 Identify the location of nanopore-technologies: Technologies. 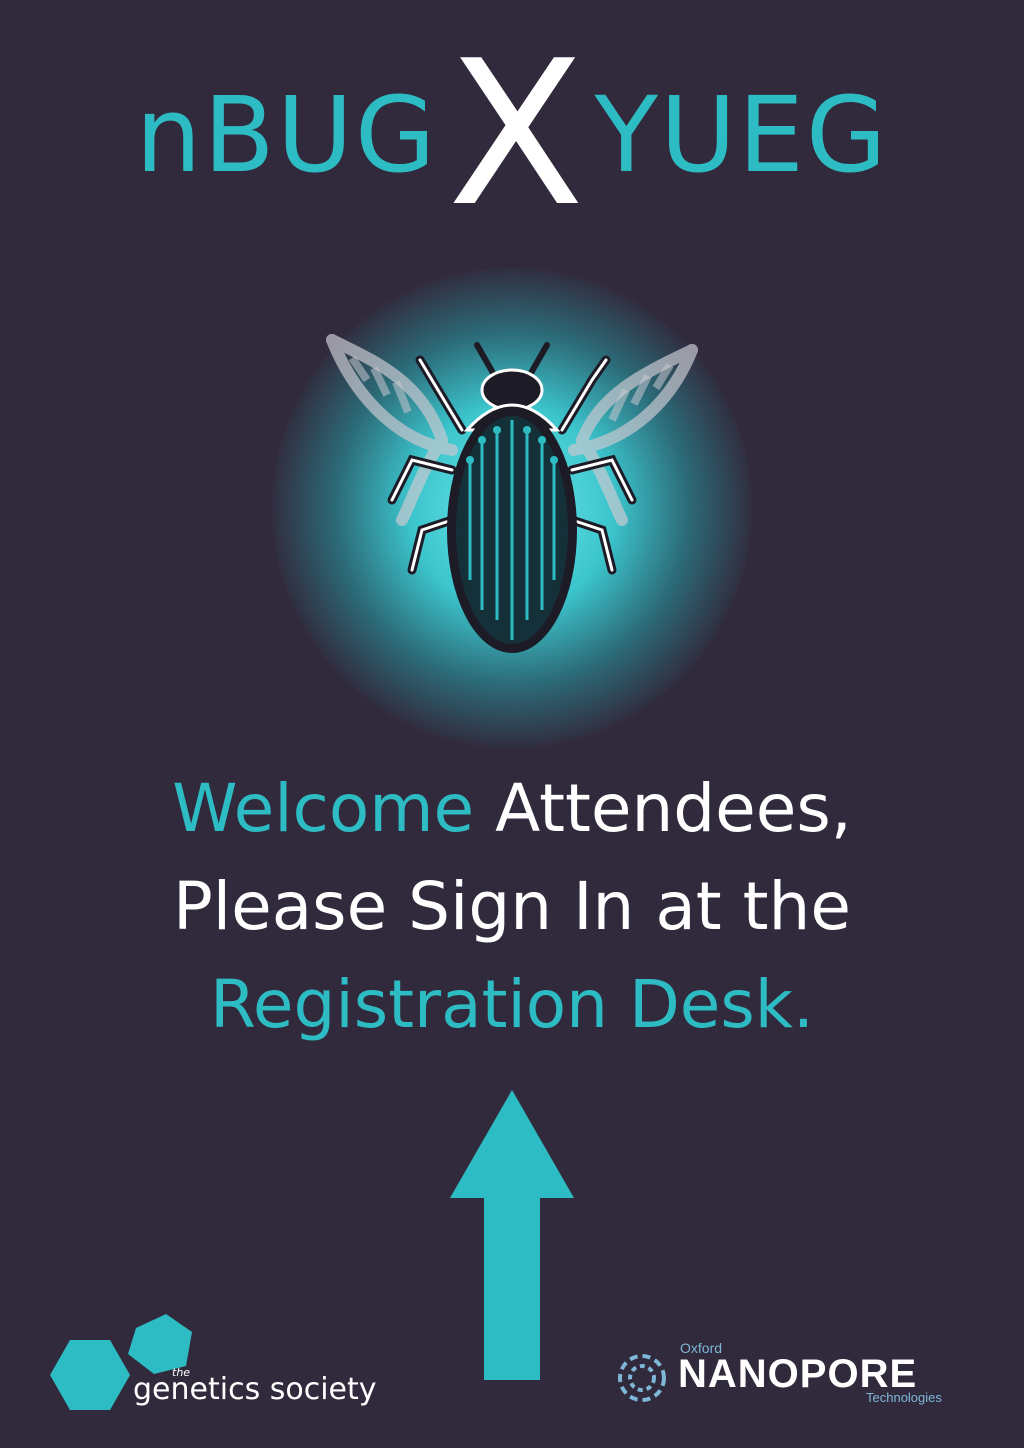
(904, 1397).